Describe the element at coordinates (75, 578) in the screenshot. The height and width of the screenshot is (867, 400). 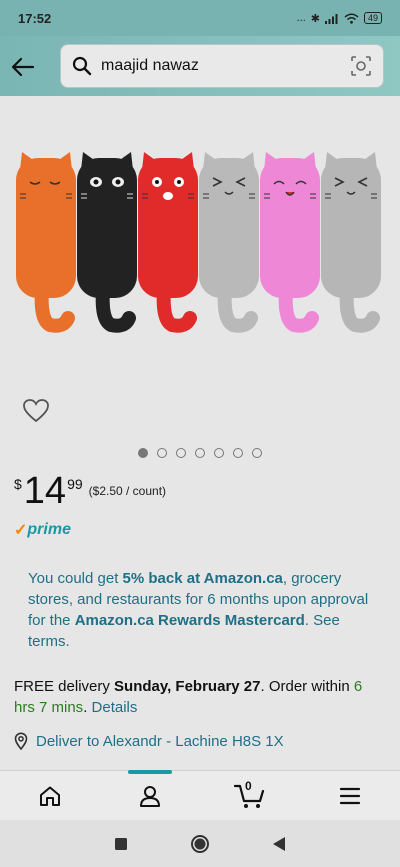
I see `offer-text: You could get` at that location.